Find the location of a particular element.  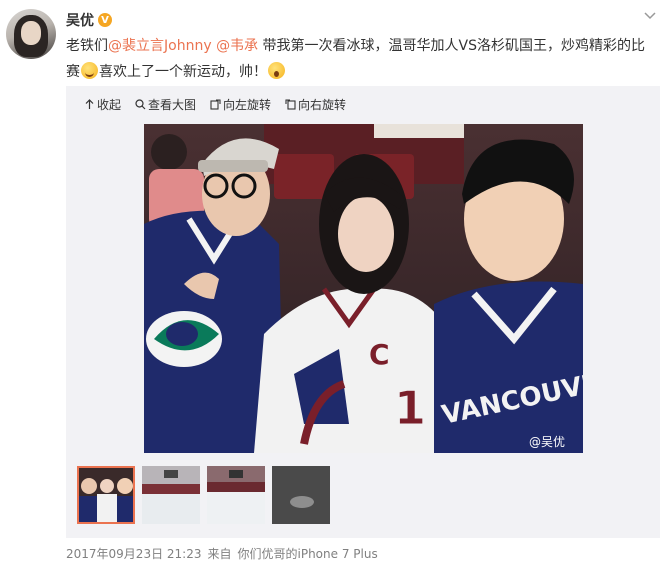

verified-badge-icon: V is located at coordinates (105, 20).